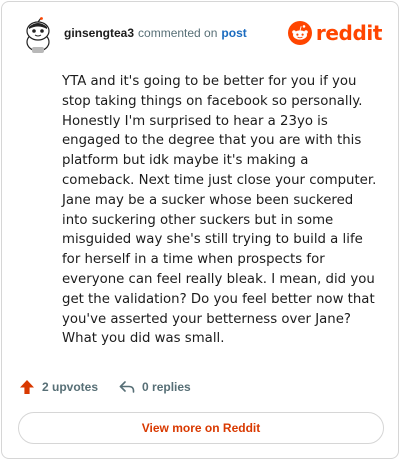 The image size is (400, 460). Describe the element at coordinates (299, 33) in the screenshot. I see `reddit-logo-icon` at that location.